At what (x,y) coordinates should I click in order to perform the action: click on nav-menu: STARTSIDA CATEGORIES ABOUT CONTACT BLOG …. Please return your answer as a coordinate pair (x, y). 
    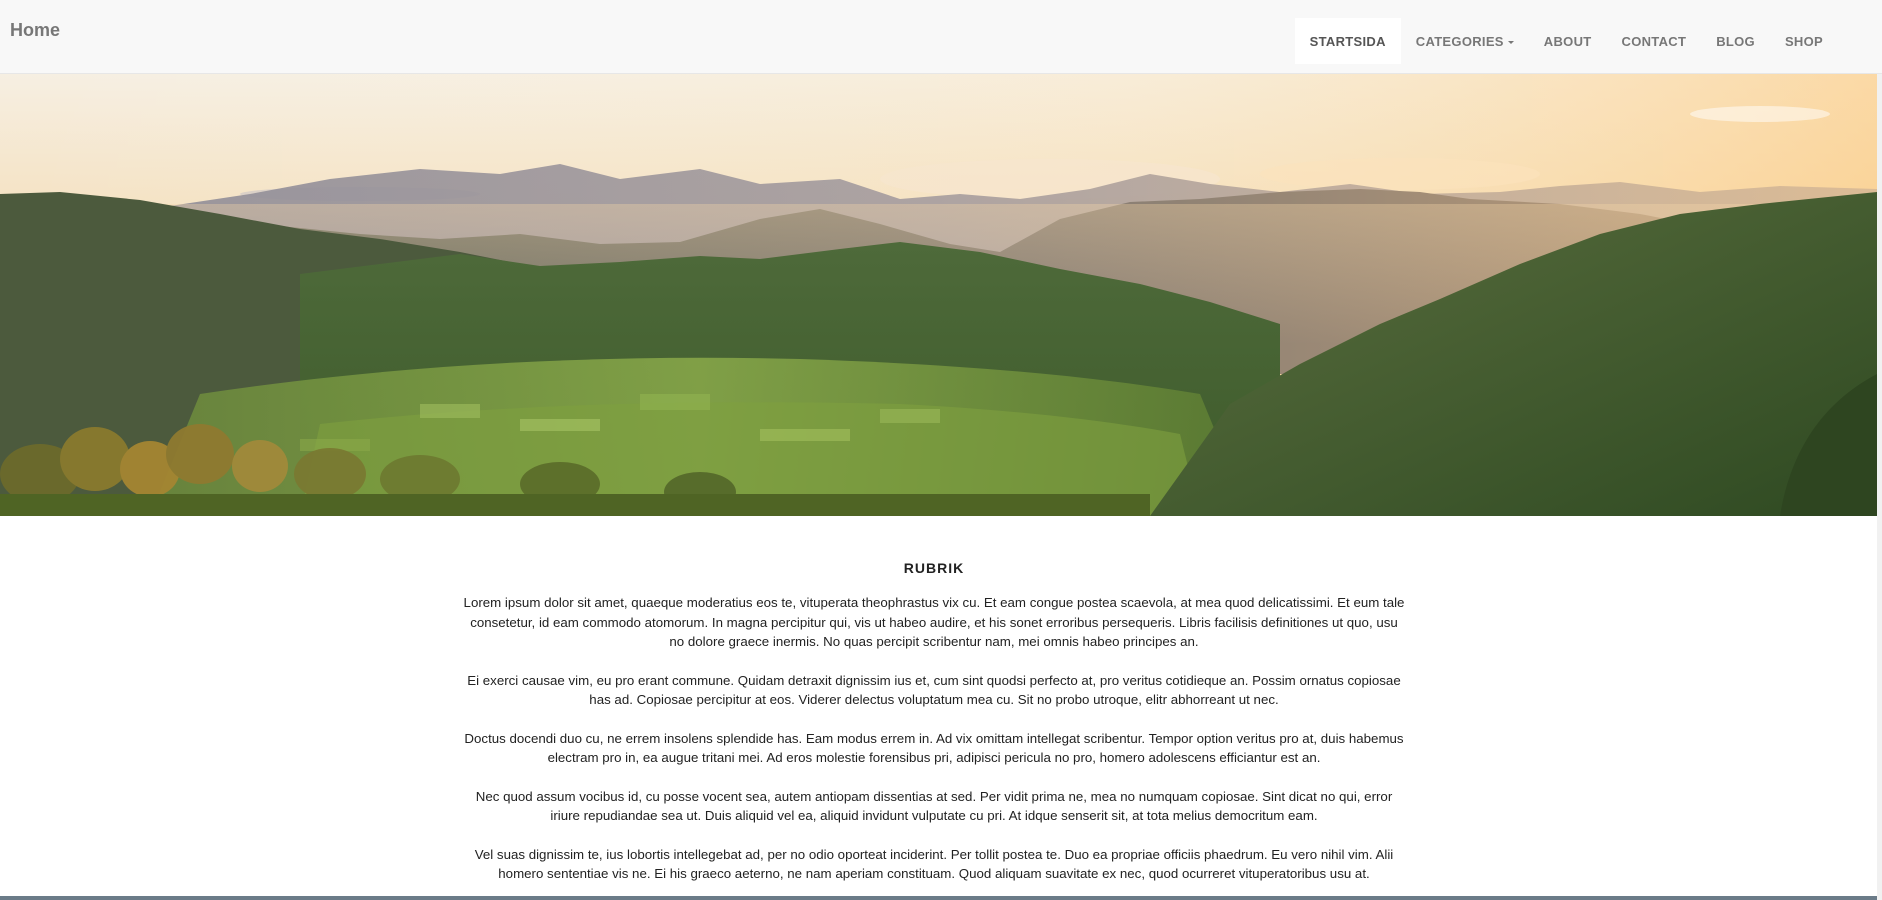
    Looking at the image, I should click on (1566, 41).